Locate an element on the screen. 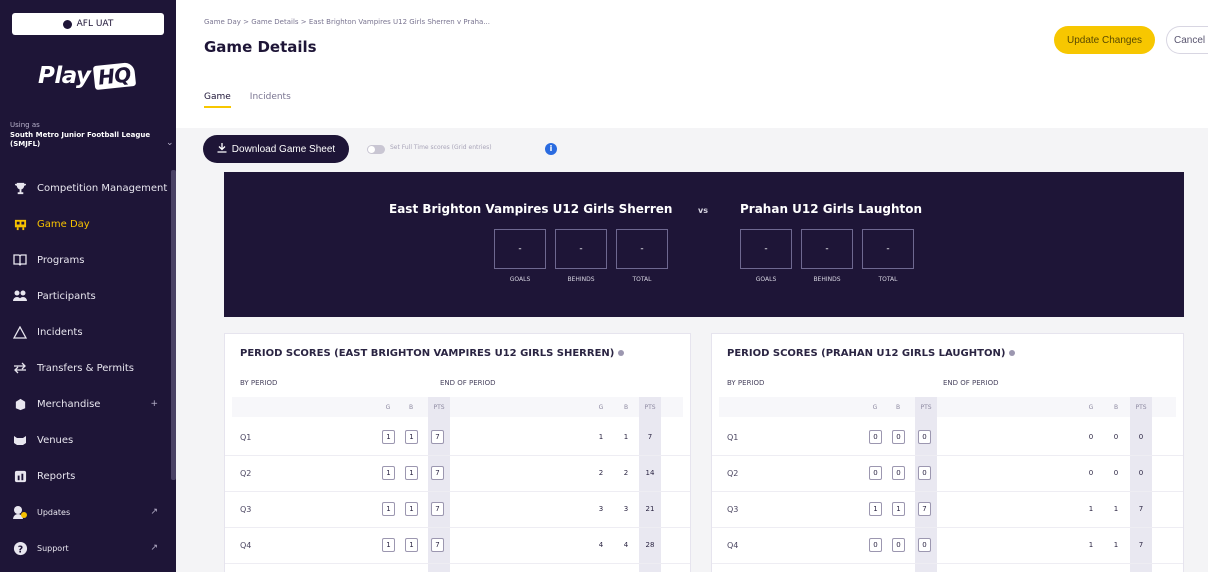 The width and height of the screenshot is (1208, 572). sidebar-scrollbar is located at coordinates (173, 325).